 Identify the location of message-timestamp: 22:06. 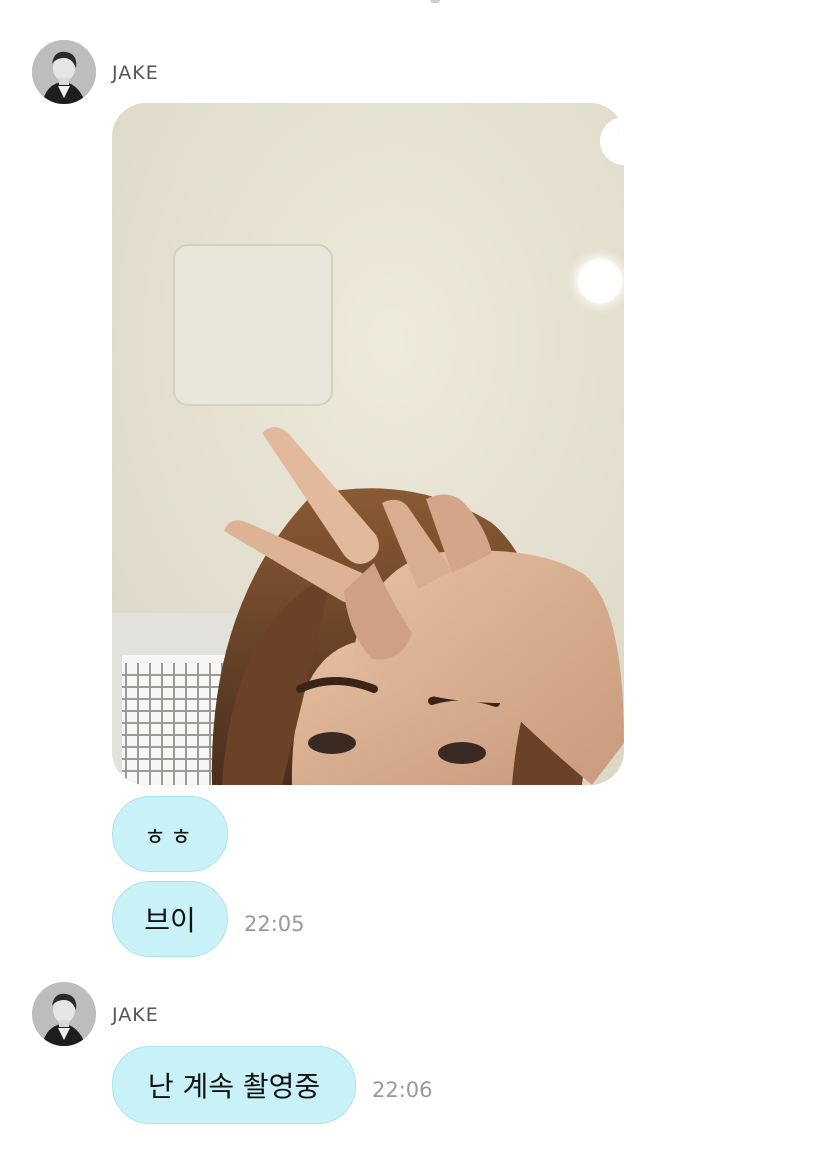
(402, 1090).